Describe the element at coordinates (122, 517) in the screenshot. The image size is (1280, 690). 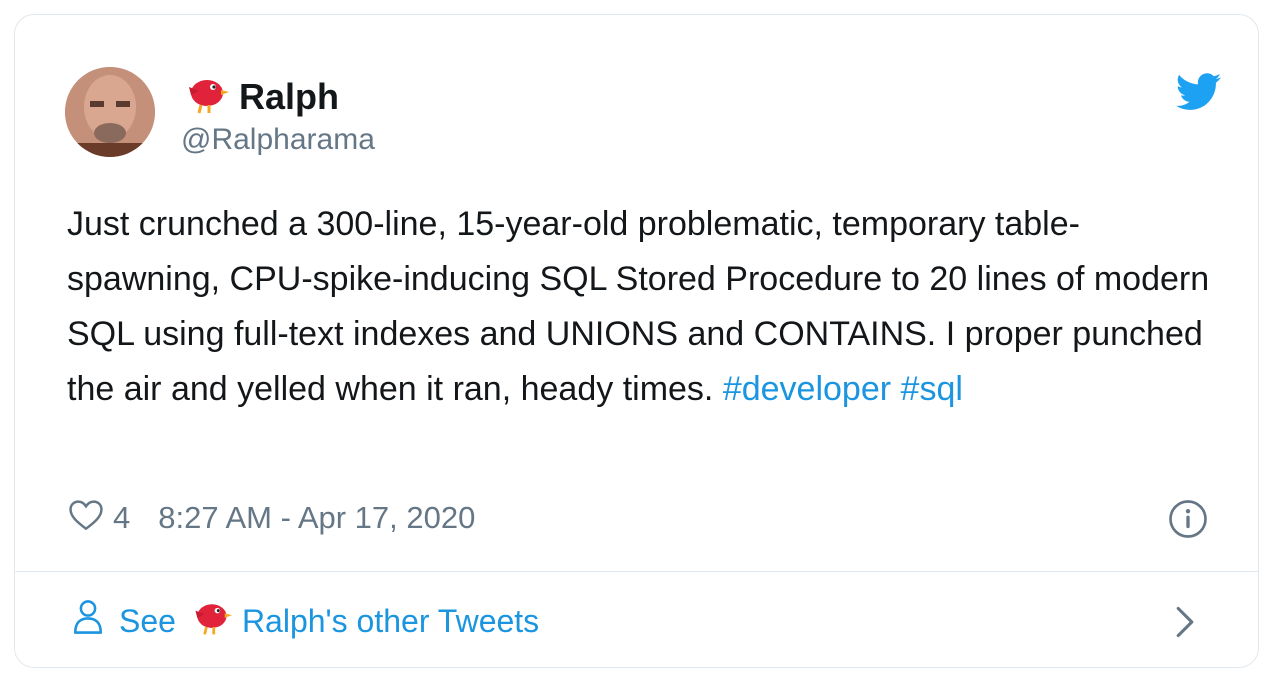
I see `like-count: 4` at that location.